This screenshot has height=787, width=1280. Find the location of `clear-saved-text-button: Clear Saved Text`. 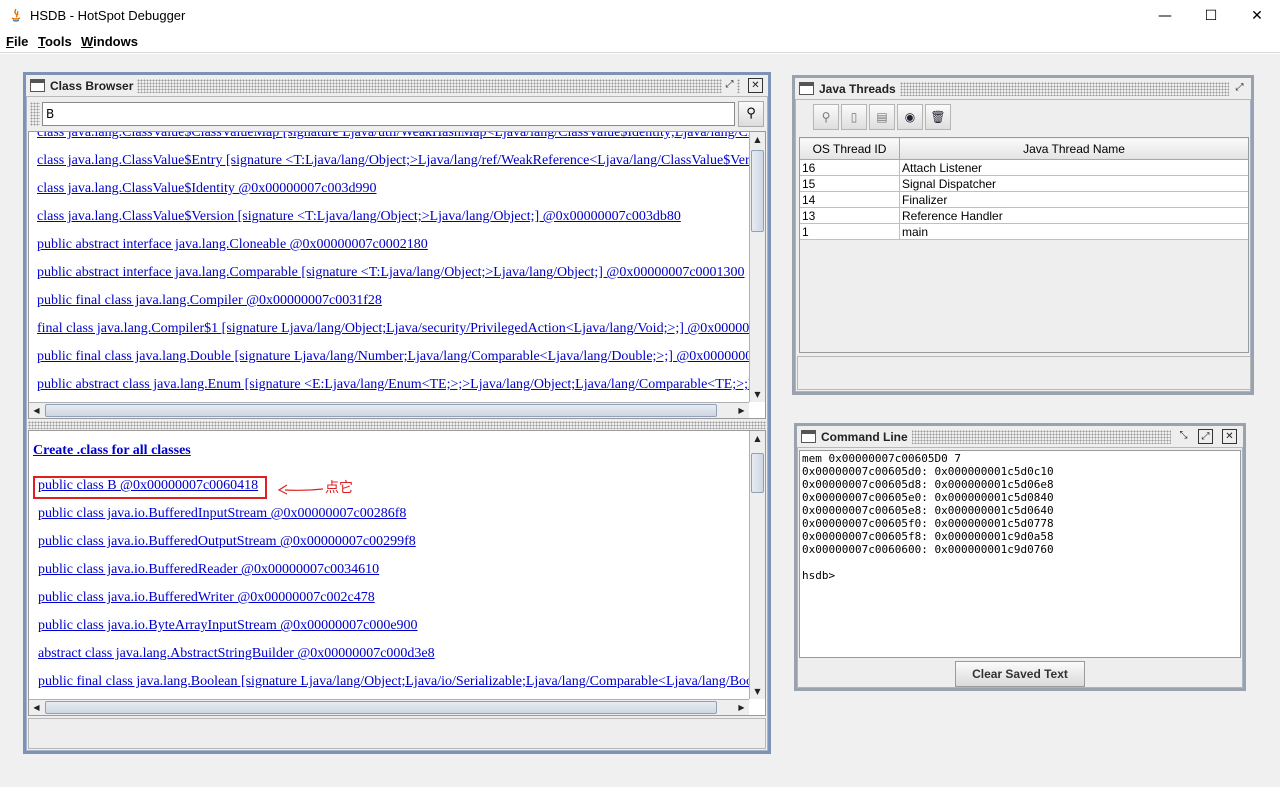

clear-saved-text-button: Clear Saved Text is located at coordinates (1020, 674).